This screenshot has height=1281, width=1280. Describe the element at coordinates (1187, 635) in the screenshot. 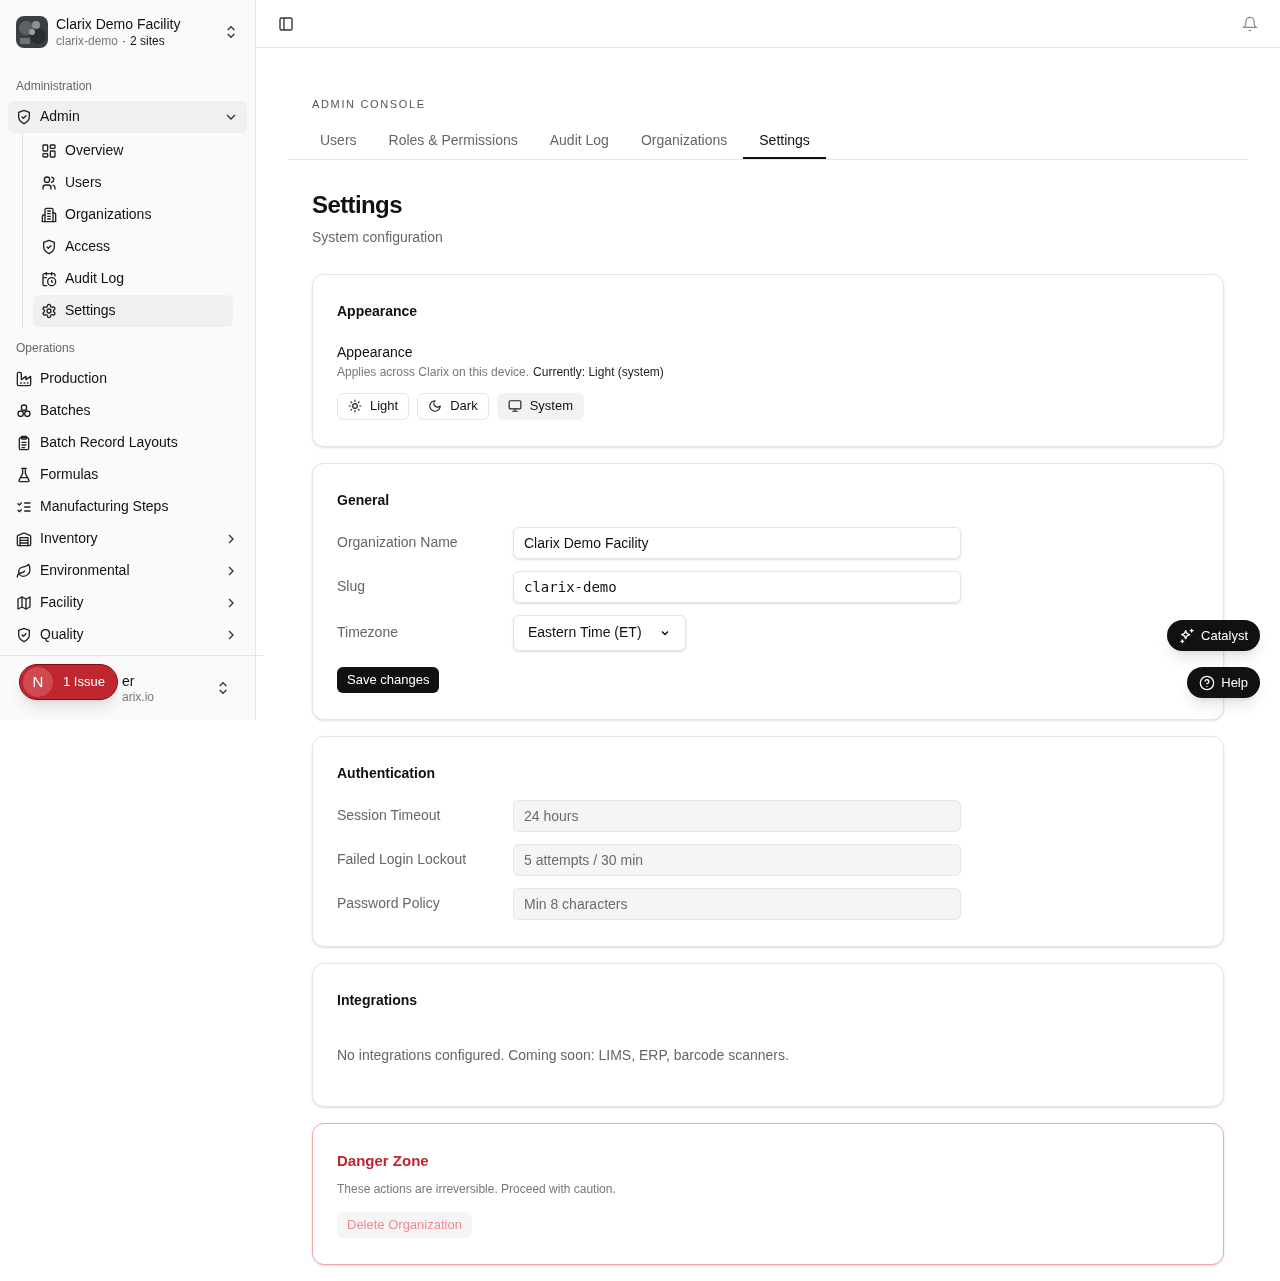

I see `sparkles-icon` at that location.